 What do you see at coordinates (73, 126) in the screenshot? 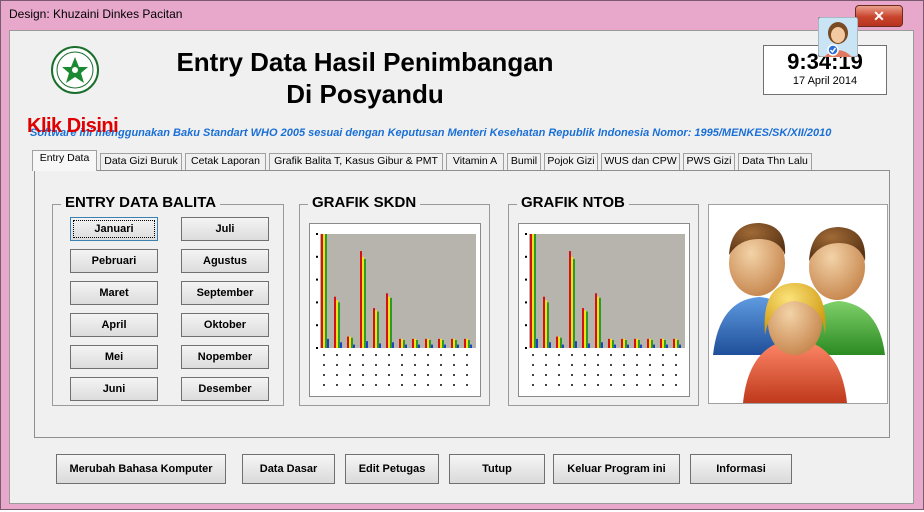
I see `klik-disini-link: Klik Disini` at bounding box center [73, 126].